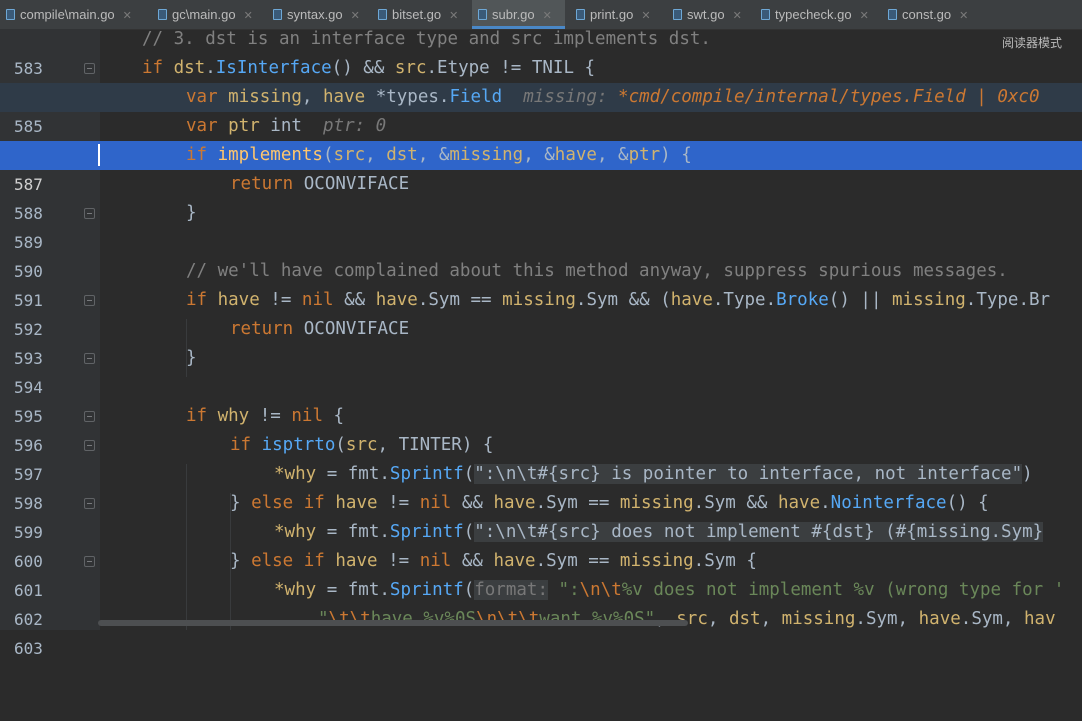 This screenshot has width=1082, height=721. What do you see at coordinates (293, 561) in the screenshot?
I see `keyword: else if` at bounding box center [293, 561].